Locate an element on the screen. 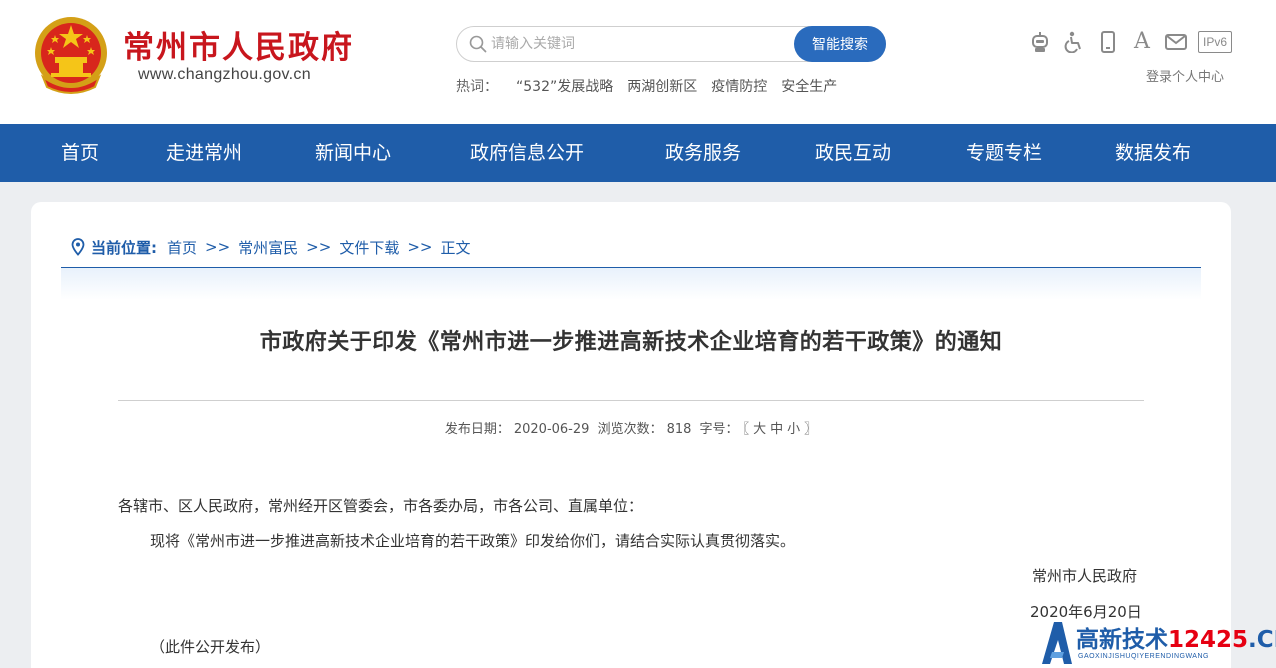 Image resolution: width=1276 pixels, height=668 pixels. breadcrumb: 当前位置: 首页 >> 常州富民 >> 文件下载 >> 正文 is located at coordinates (270, 247).